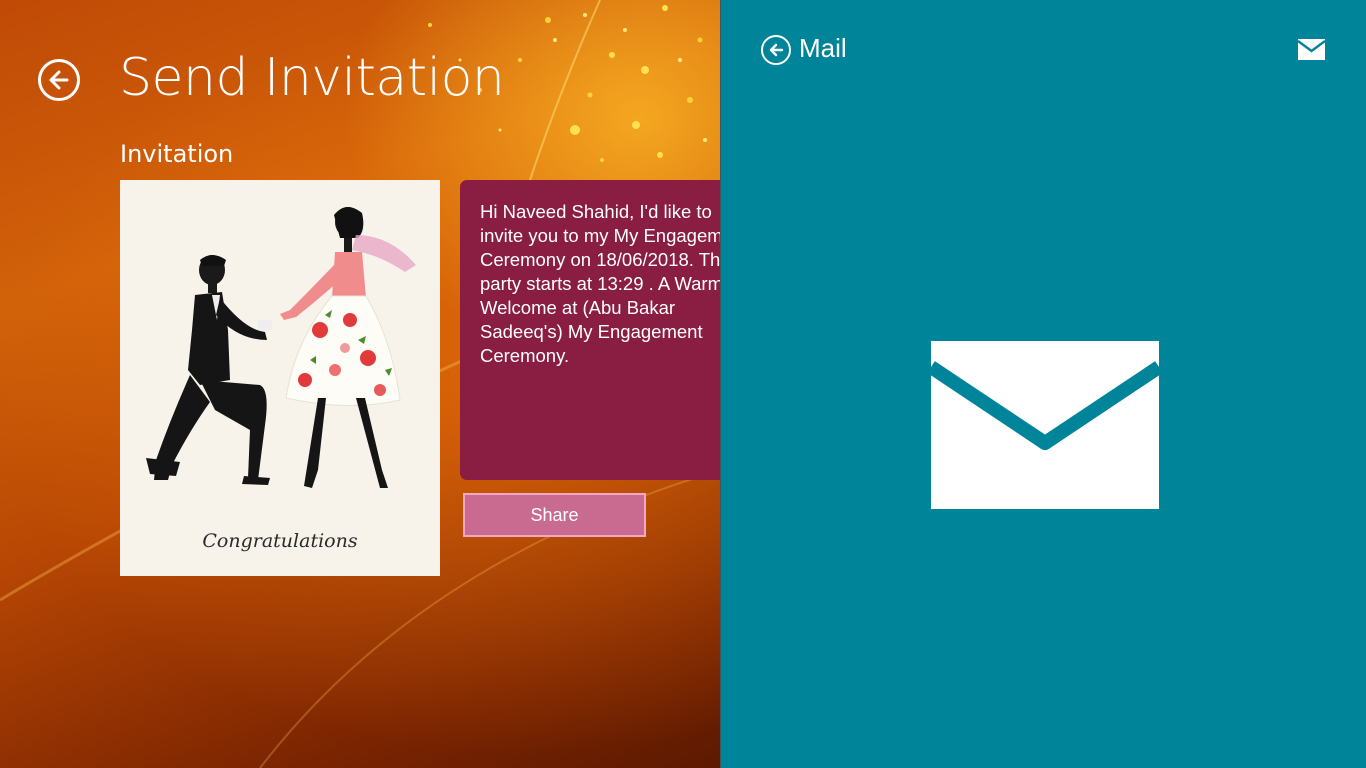 This screenshot has width=1366, height=768. I want to click on couple-illustration, so click(281, 347).